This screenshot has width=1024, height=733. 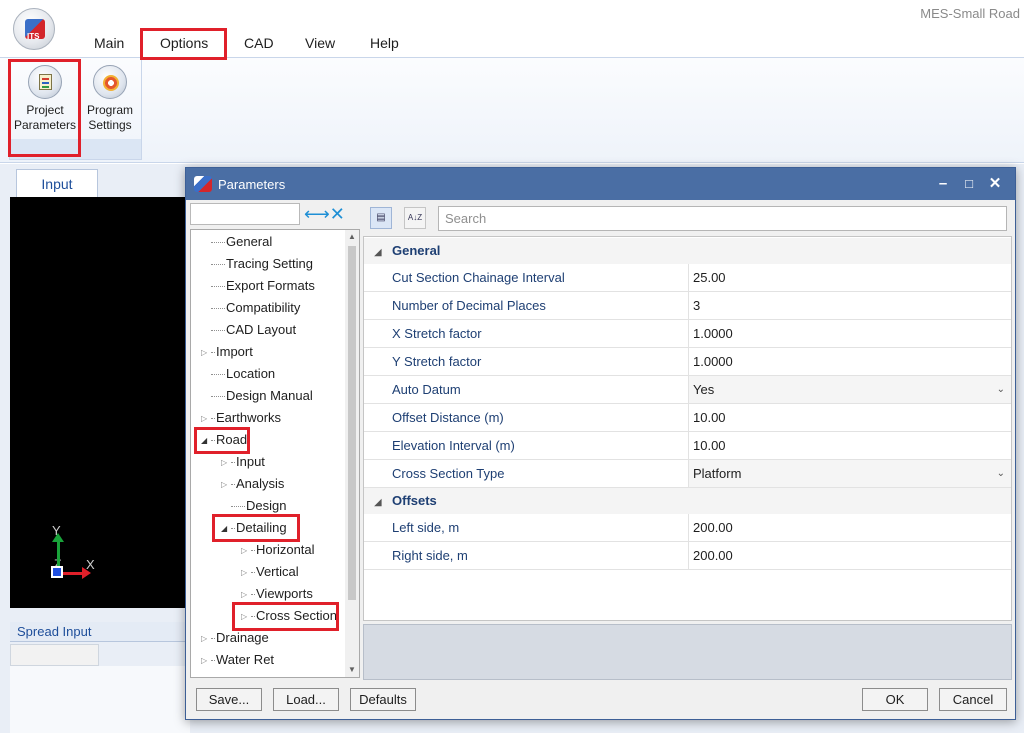 What do you see at coordinates (849, 473) in the screenshot?
I see `cross-section-type-select: Platform ⌄` at bounding box center [849, 473].